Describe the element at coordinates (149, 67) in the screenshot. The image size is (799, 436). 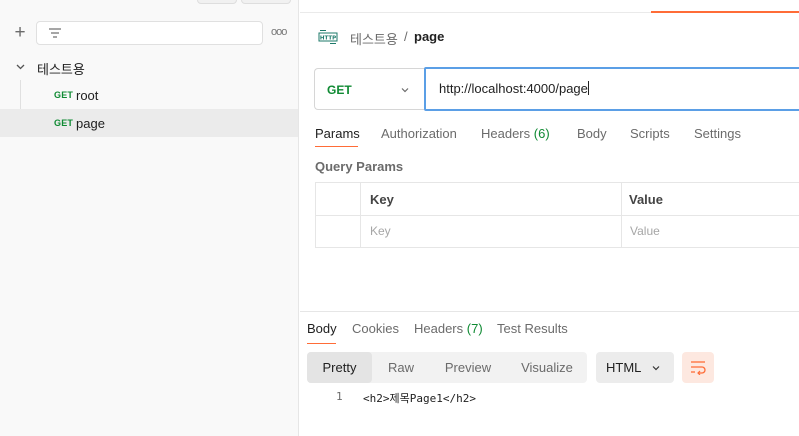
I see `collection-row: 테스트용` at that location.